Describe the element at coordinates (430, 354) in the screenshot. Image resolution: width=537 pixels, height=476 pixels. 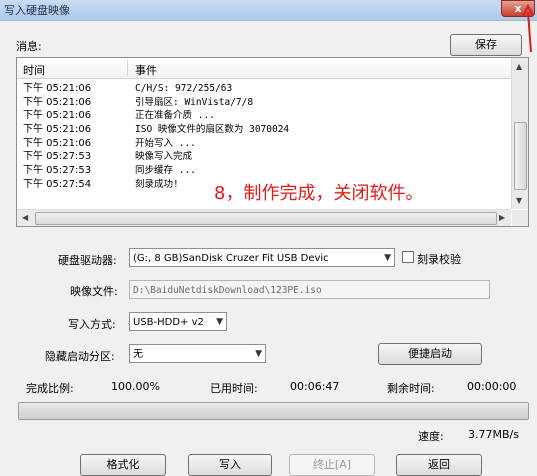
I see `quick-boot-button: 便捷启动` at that location.